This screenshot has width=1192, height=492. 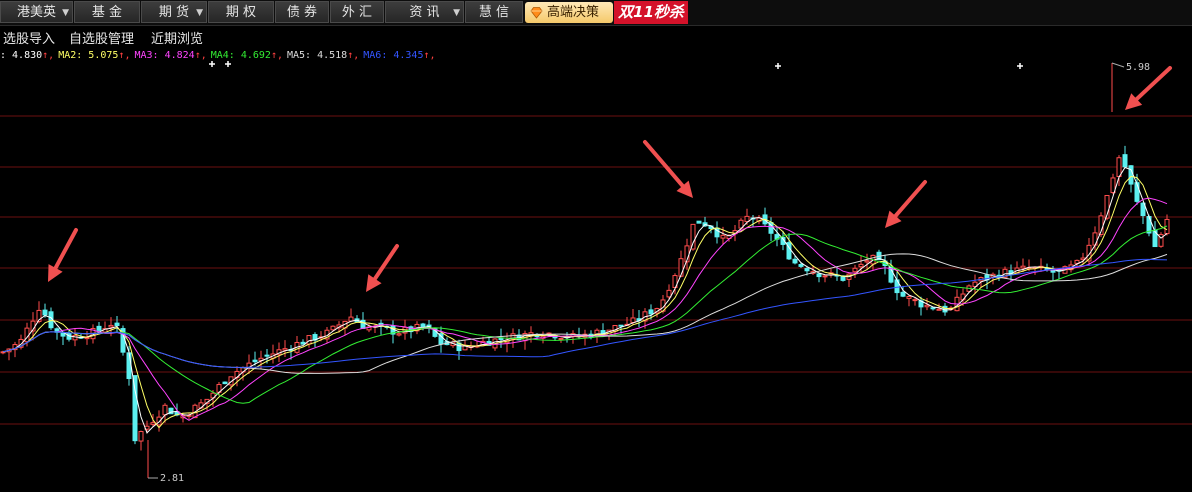 What do you see at coordinates (1118, 65) in the screenshot?
I see `high-marker-pointer` at bounding box center [1118, 65].